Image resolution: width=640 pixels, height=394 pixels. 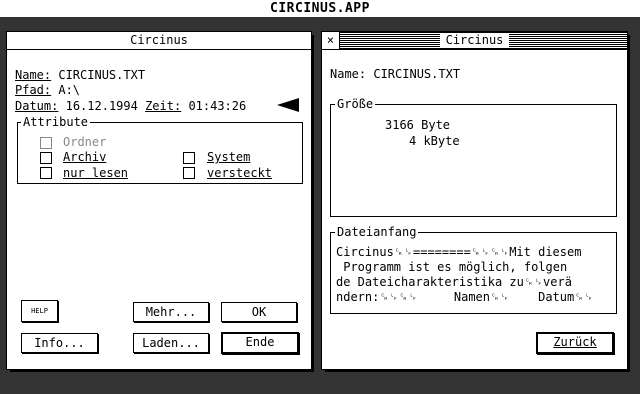 I want to click on system-checkbox, so click(x=189, y=158).